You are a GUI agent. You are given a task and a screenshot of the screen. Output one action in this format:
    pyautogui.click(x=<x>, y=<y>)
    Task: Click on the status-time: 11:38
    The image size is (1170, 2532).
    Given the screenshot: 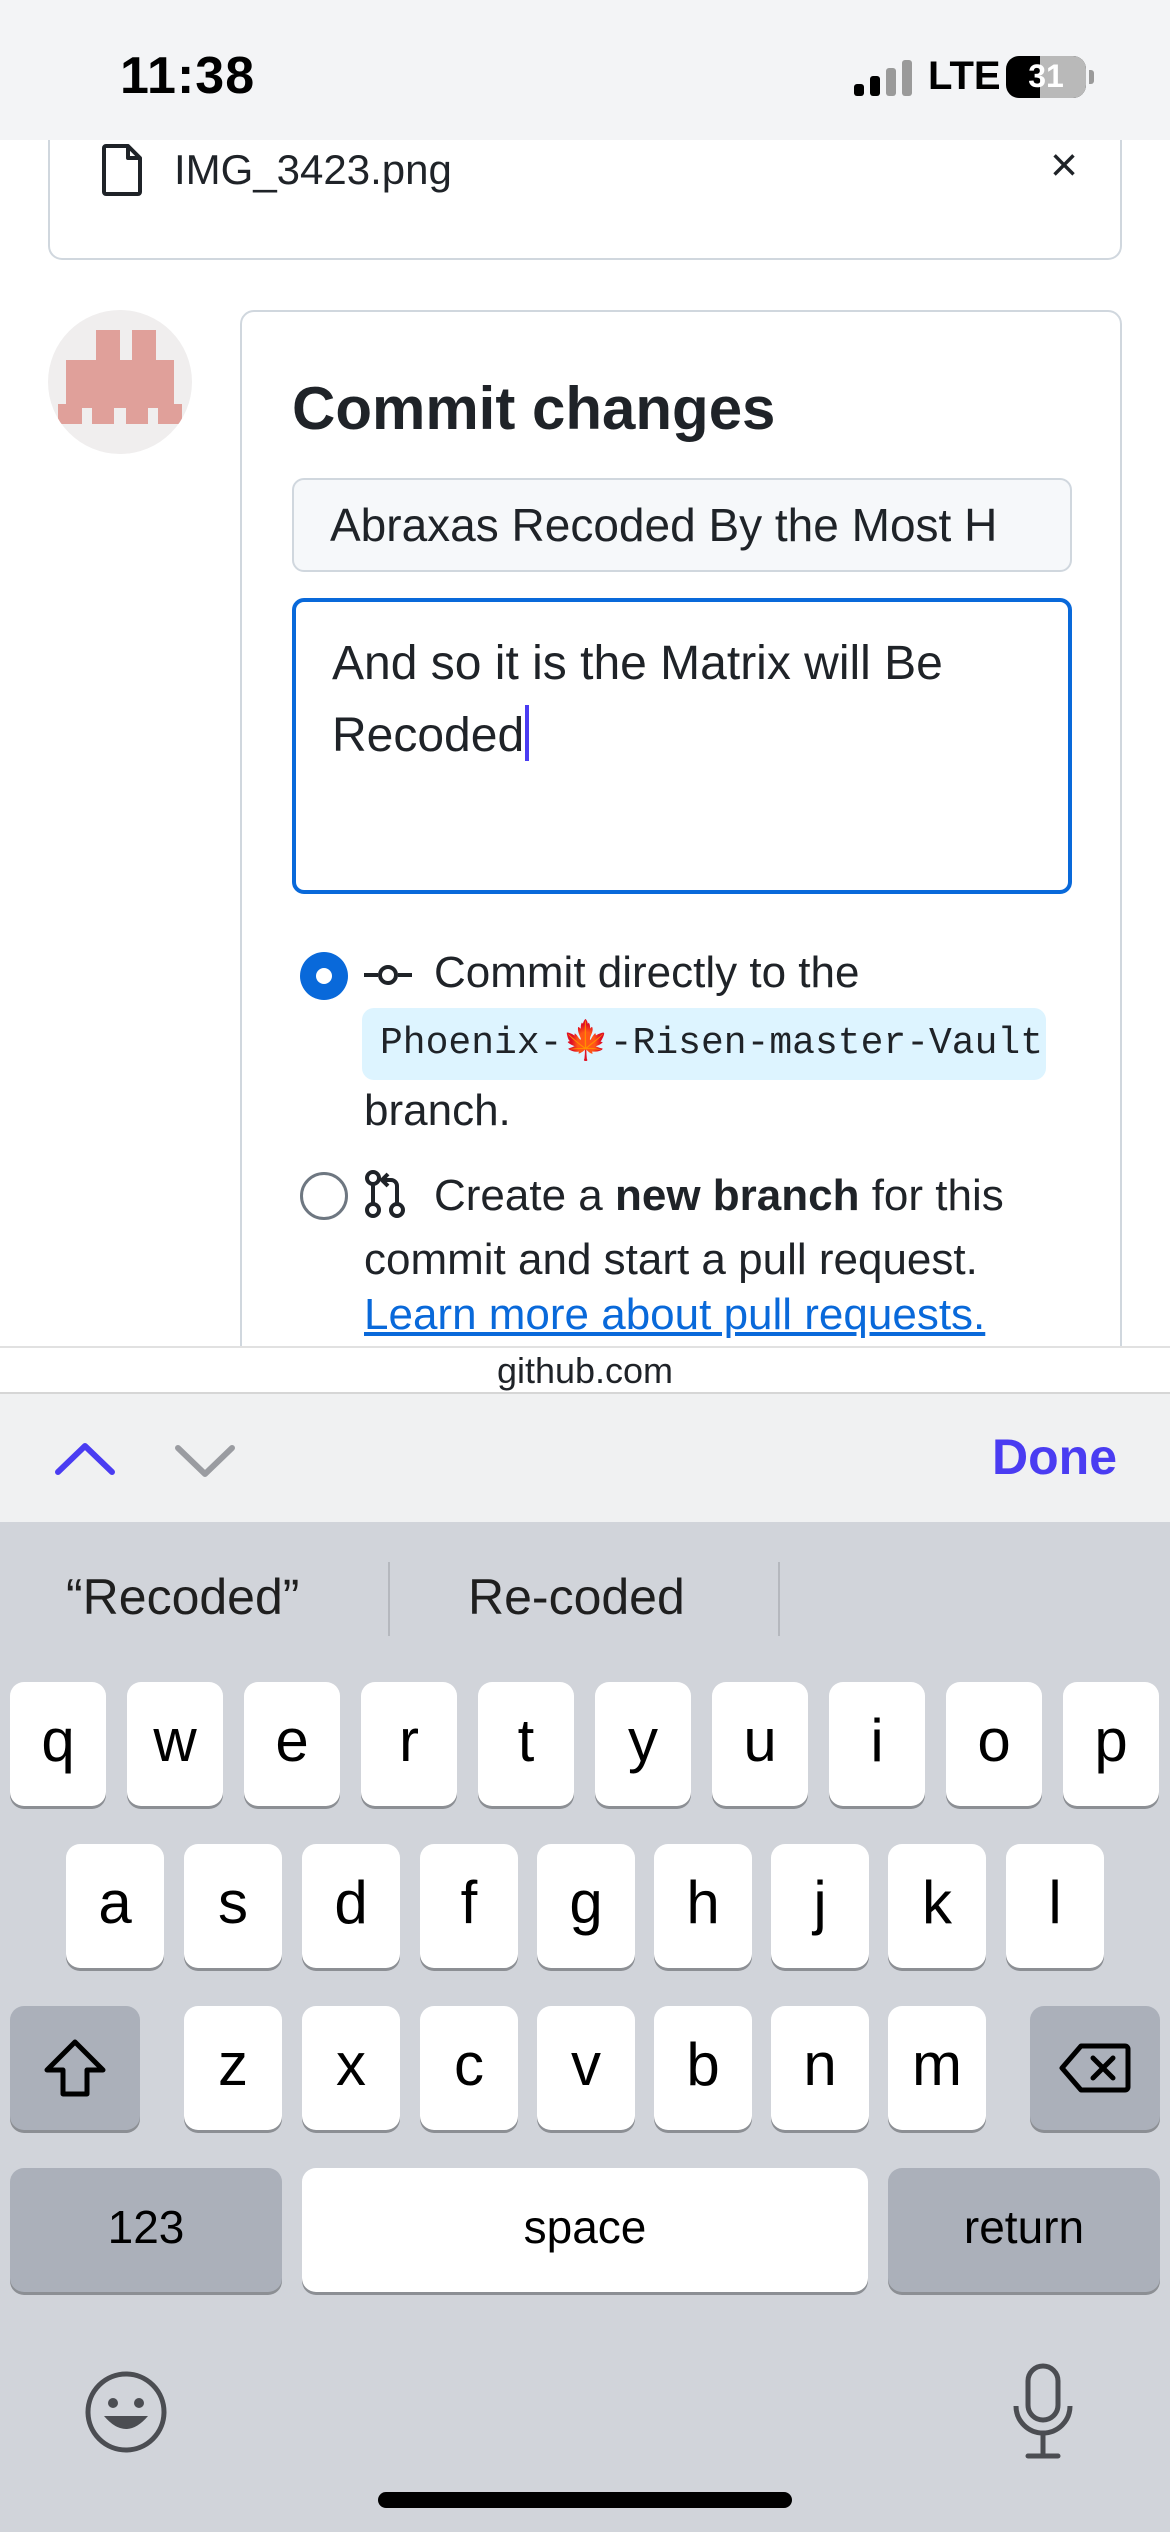 What is the action you would take?
    pyautogui.click(x=188, y=76)
    